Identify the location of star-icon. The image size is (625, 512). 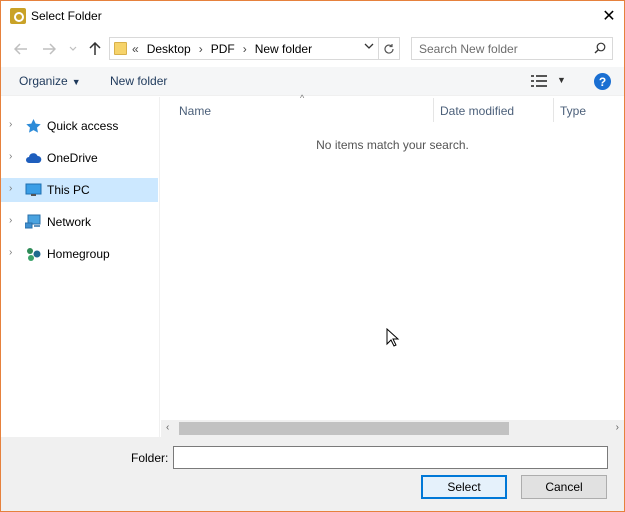
(33, 126).